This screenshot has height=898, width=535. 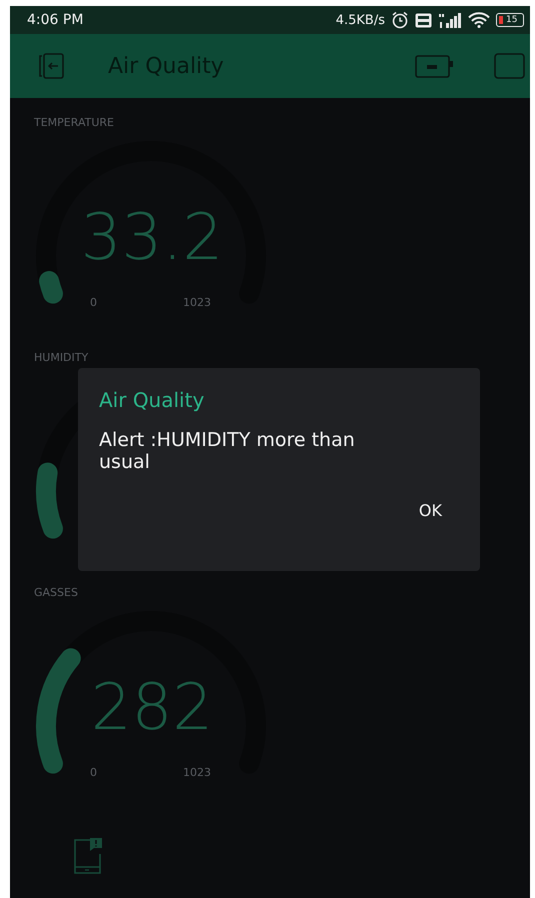 I want to click on gauge-value: 282, so click(x=152, y=708).